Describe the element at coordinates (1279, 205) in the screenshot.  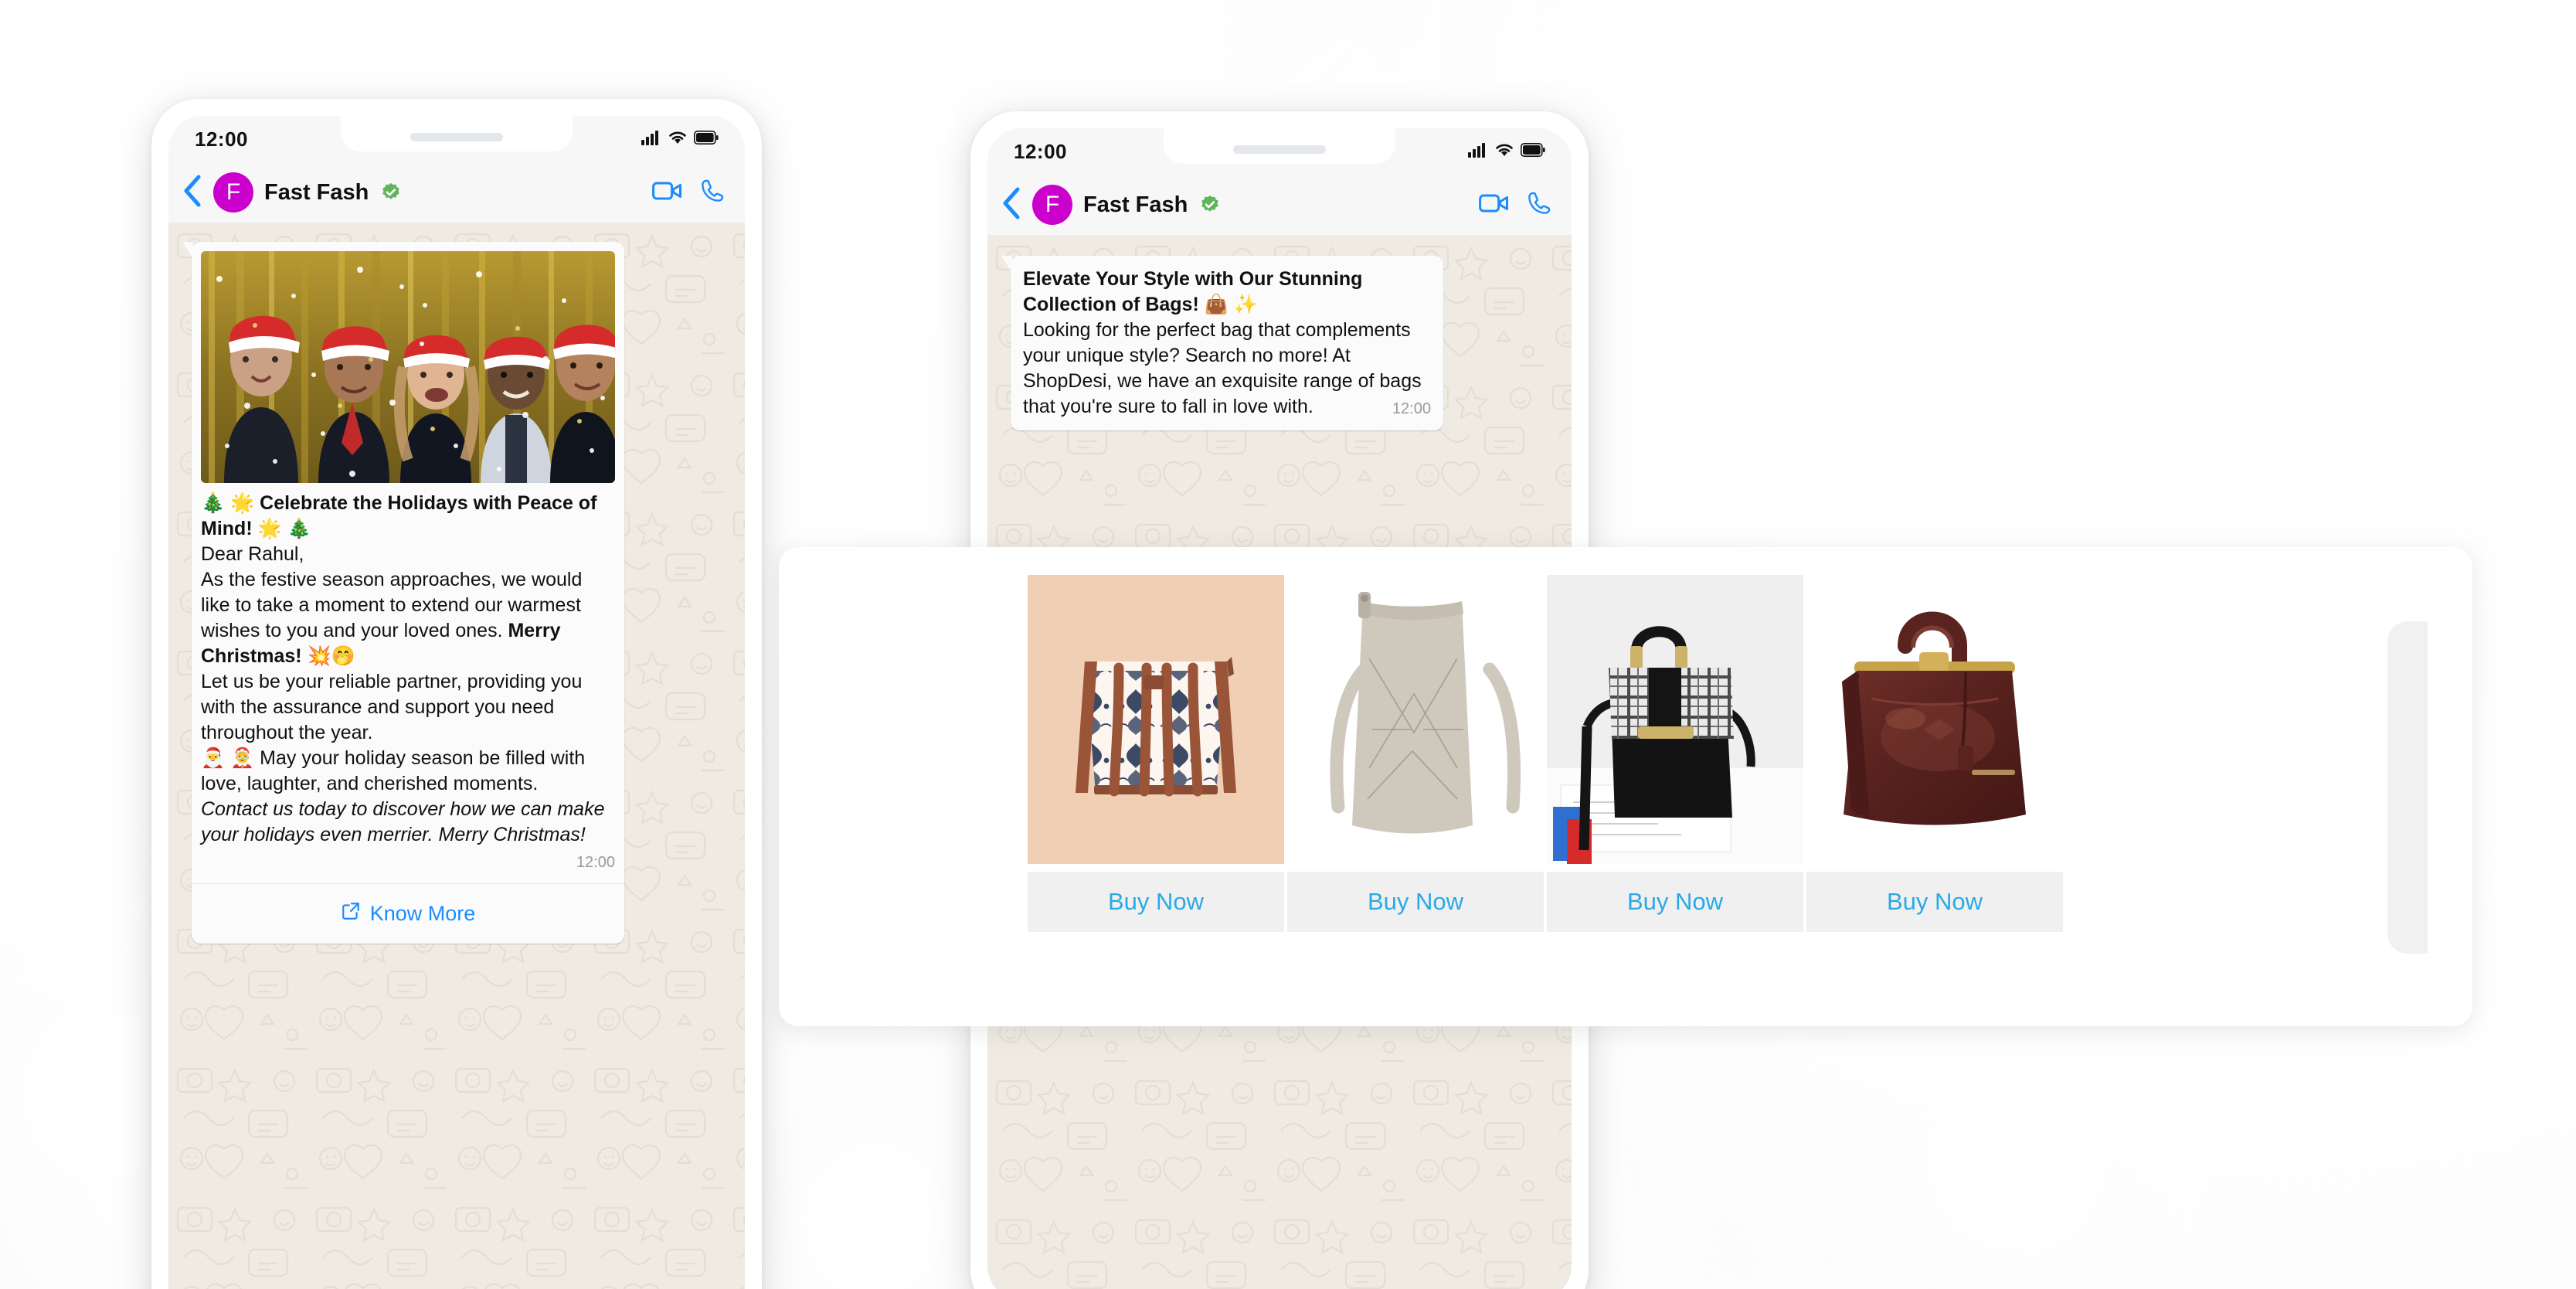
I see `chat-header-right: F Fast Fash` at that location.